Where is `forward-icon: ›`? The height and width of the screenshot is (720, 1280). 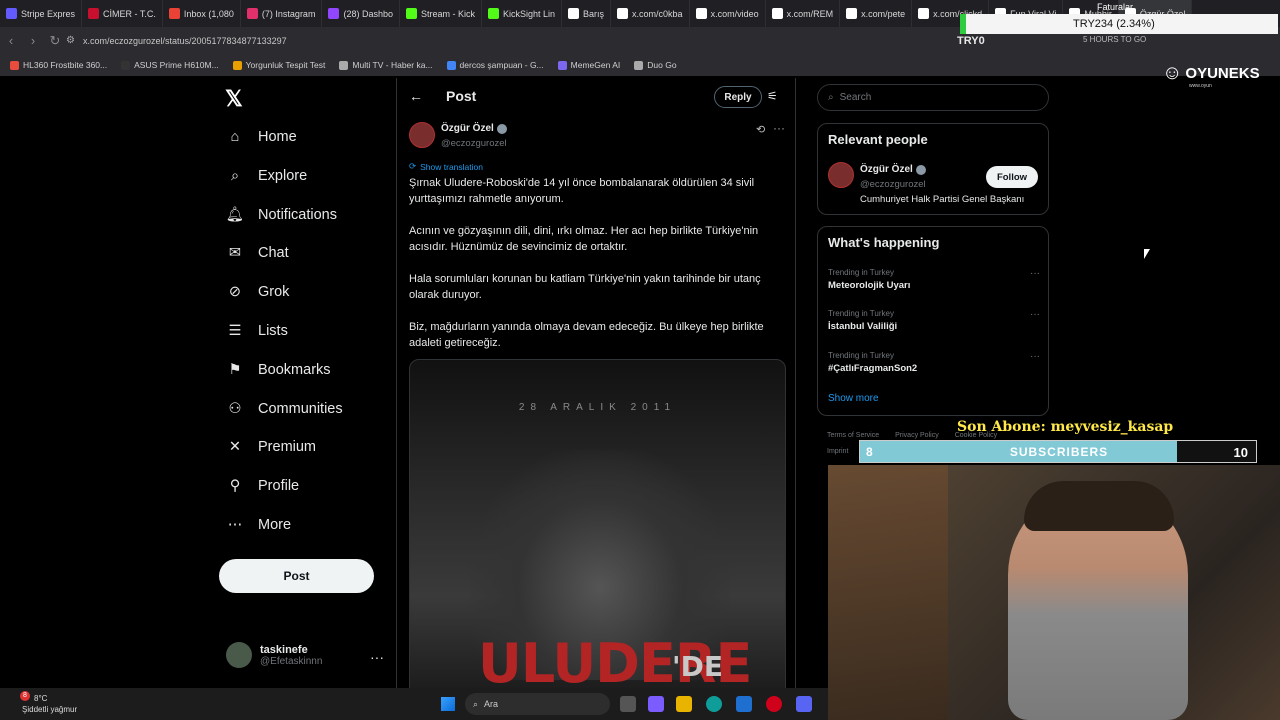
forward-icon: › is located at coordinates (33, 40).